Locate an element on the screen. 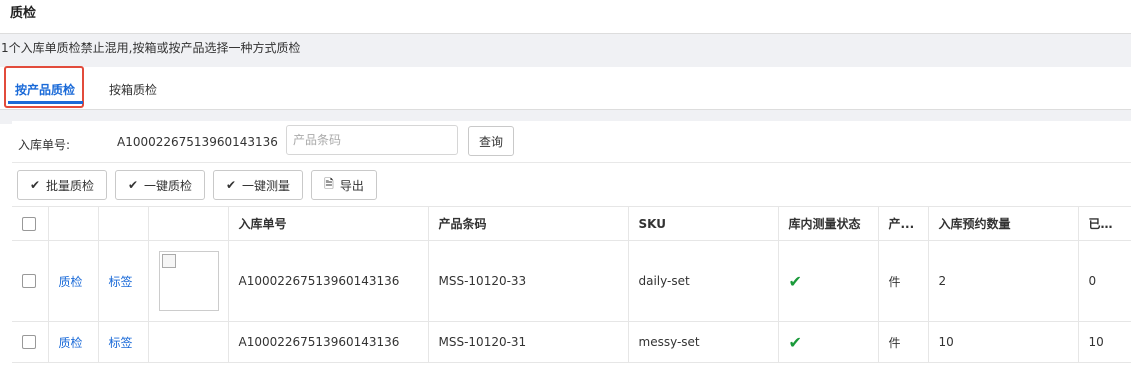 The width and height of the screenshot is (1131, 373). action-bar: ✔ 批量质检 ✔ 一键质检 ✔ 一键测量 🗎 导出 is located at coordinates (571, 185).